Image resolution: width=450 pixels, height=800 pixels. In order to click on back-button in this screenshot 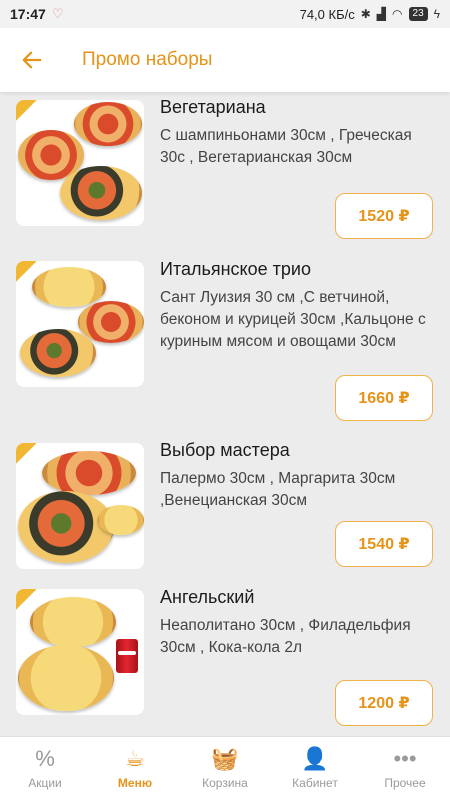, I will do `click(32, 60)`.